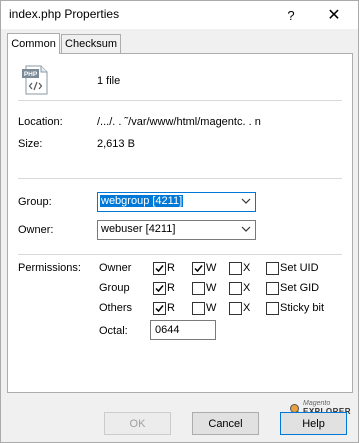 The width and height of the screenshot is (359, 443). I want to click on others-x-label: X, so click(247, 308).